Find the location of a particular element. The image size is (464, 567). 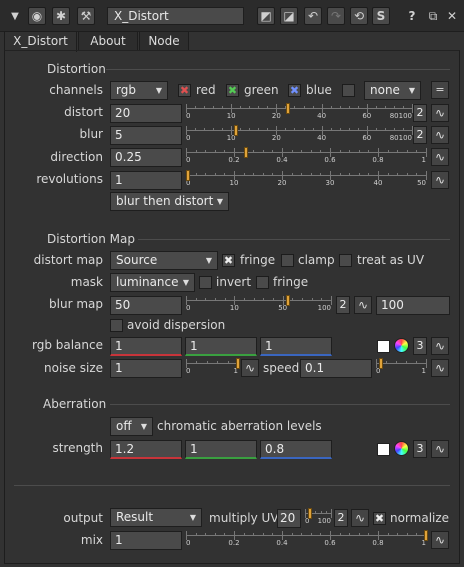

tab-node: Node is located at coordinates (164, 41).